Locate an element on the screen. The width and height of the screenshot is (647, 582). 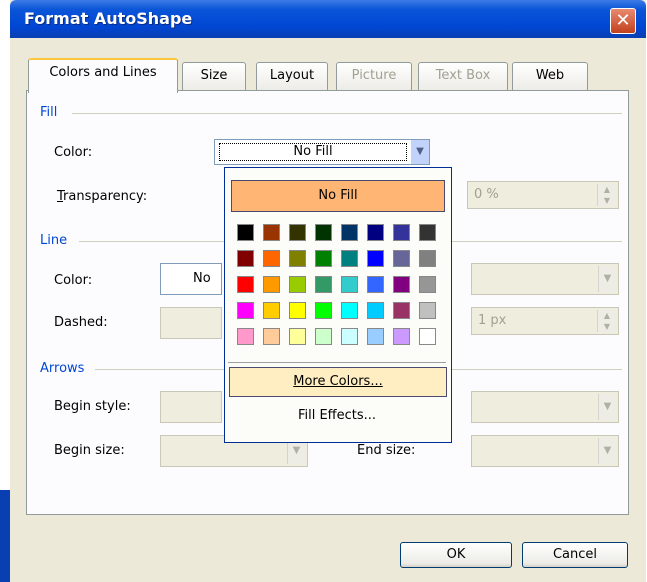
fill-heading: Fill is located at coordinates (49, 112).